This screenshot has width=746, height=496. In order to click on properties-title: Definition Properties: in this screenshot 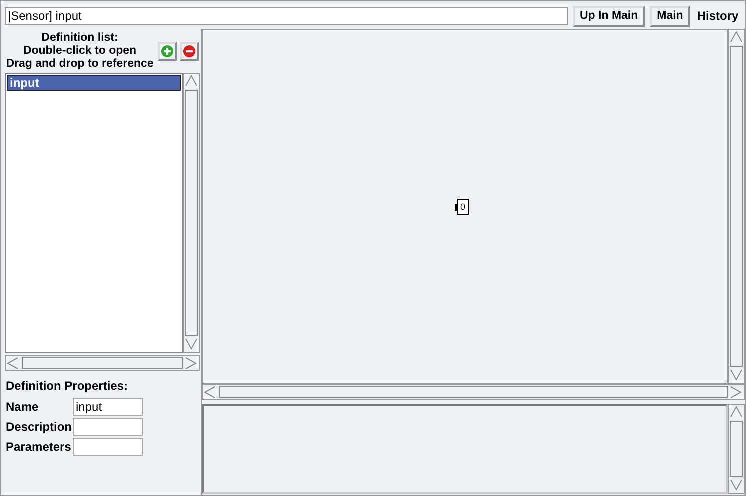, I will do `click(68, 386)`.